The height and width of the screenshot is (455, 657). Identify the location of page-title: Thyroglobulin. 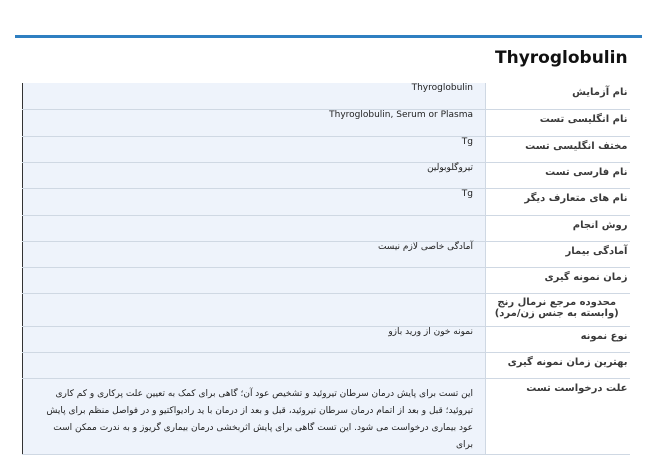
(561, 58).